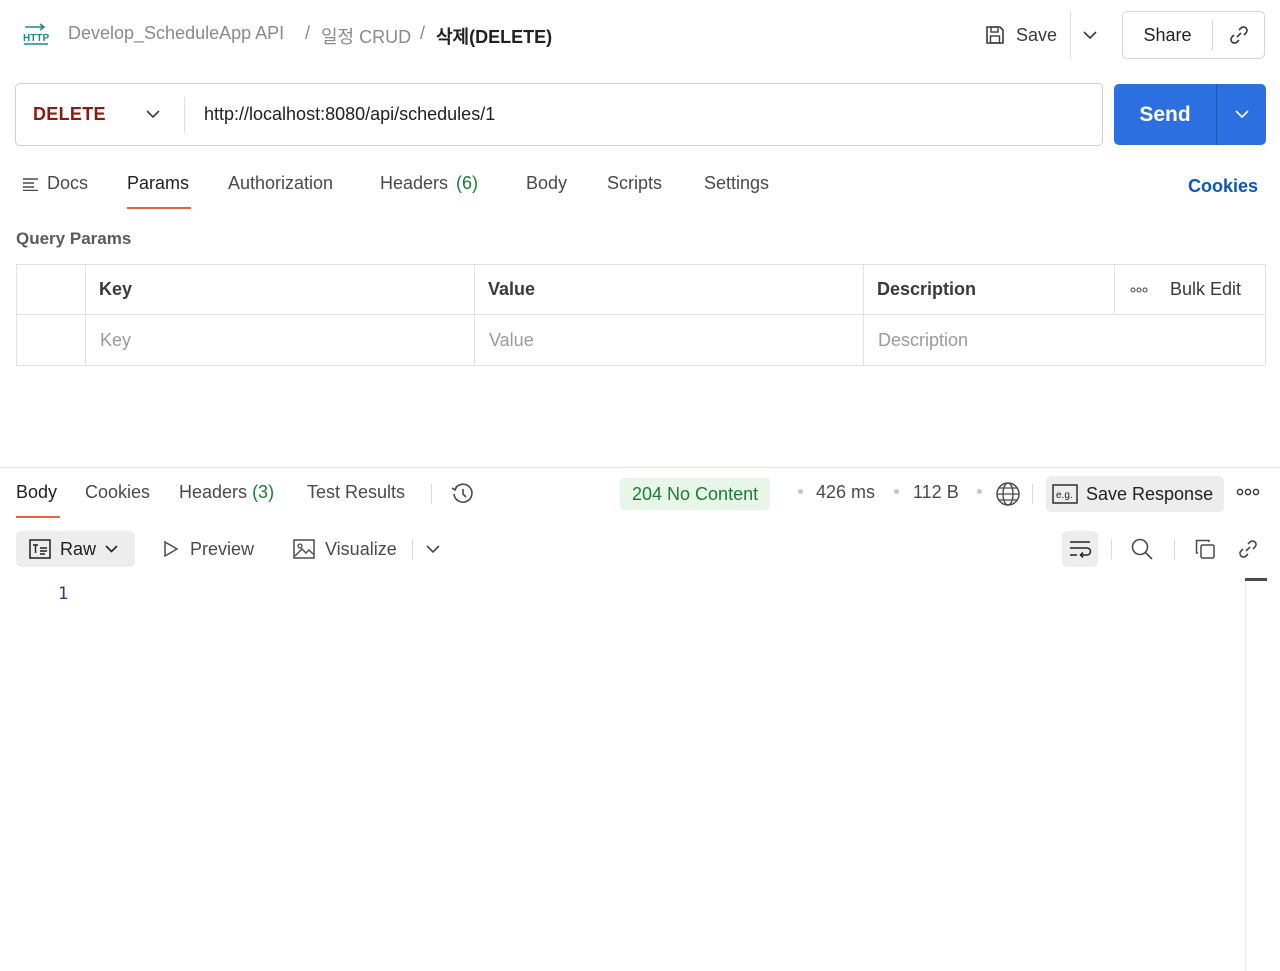 This screenshot has height=971, width=1280. I want to click on copy-icon, so click(1205, 549).